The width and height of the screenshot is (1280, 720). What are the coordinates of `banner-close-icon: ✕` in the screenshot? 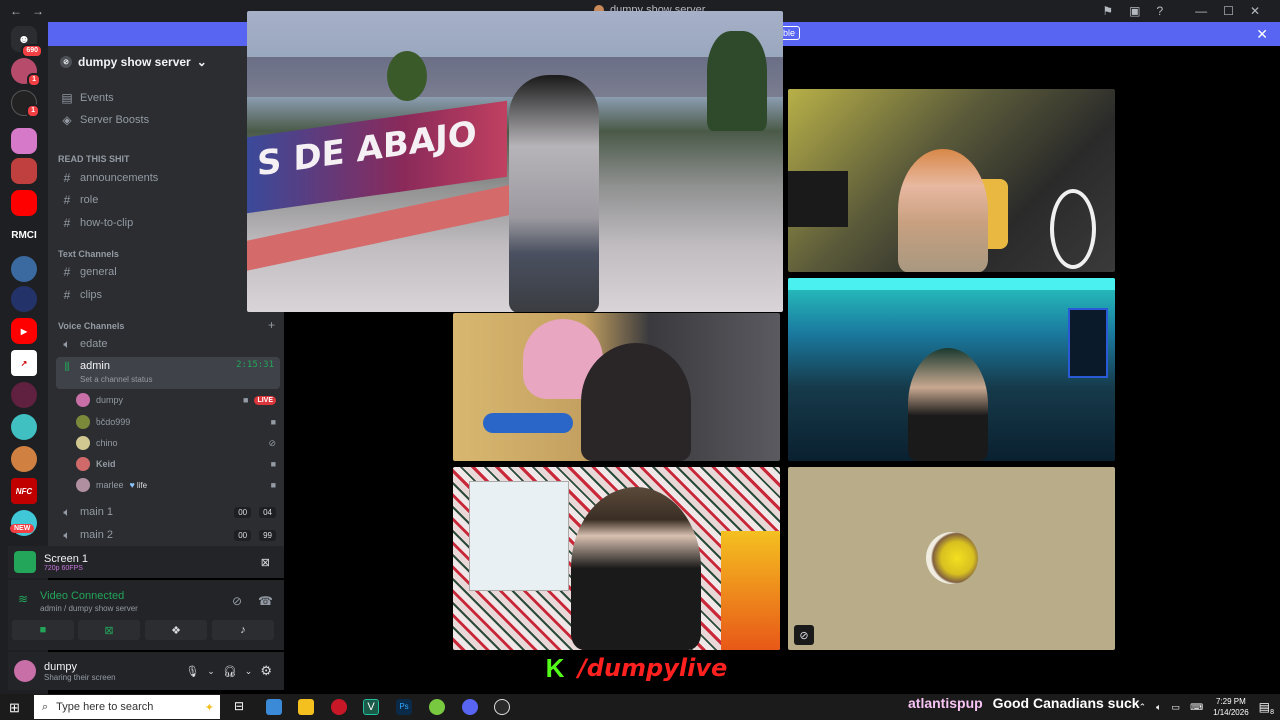 It's located at (1262, 34).